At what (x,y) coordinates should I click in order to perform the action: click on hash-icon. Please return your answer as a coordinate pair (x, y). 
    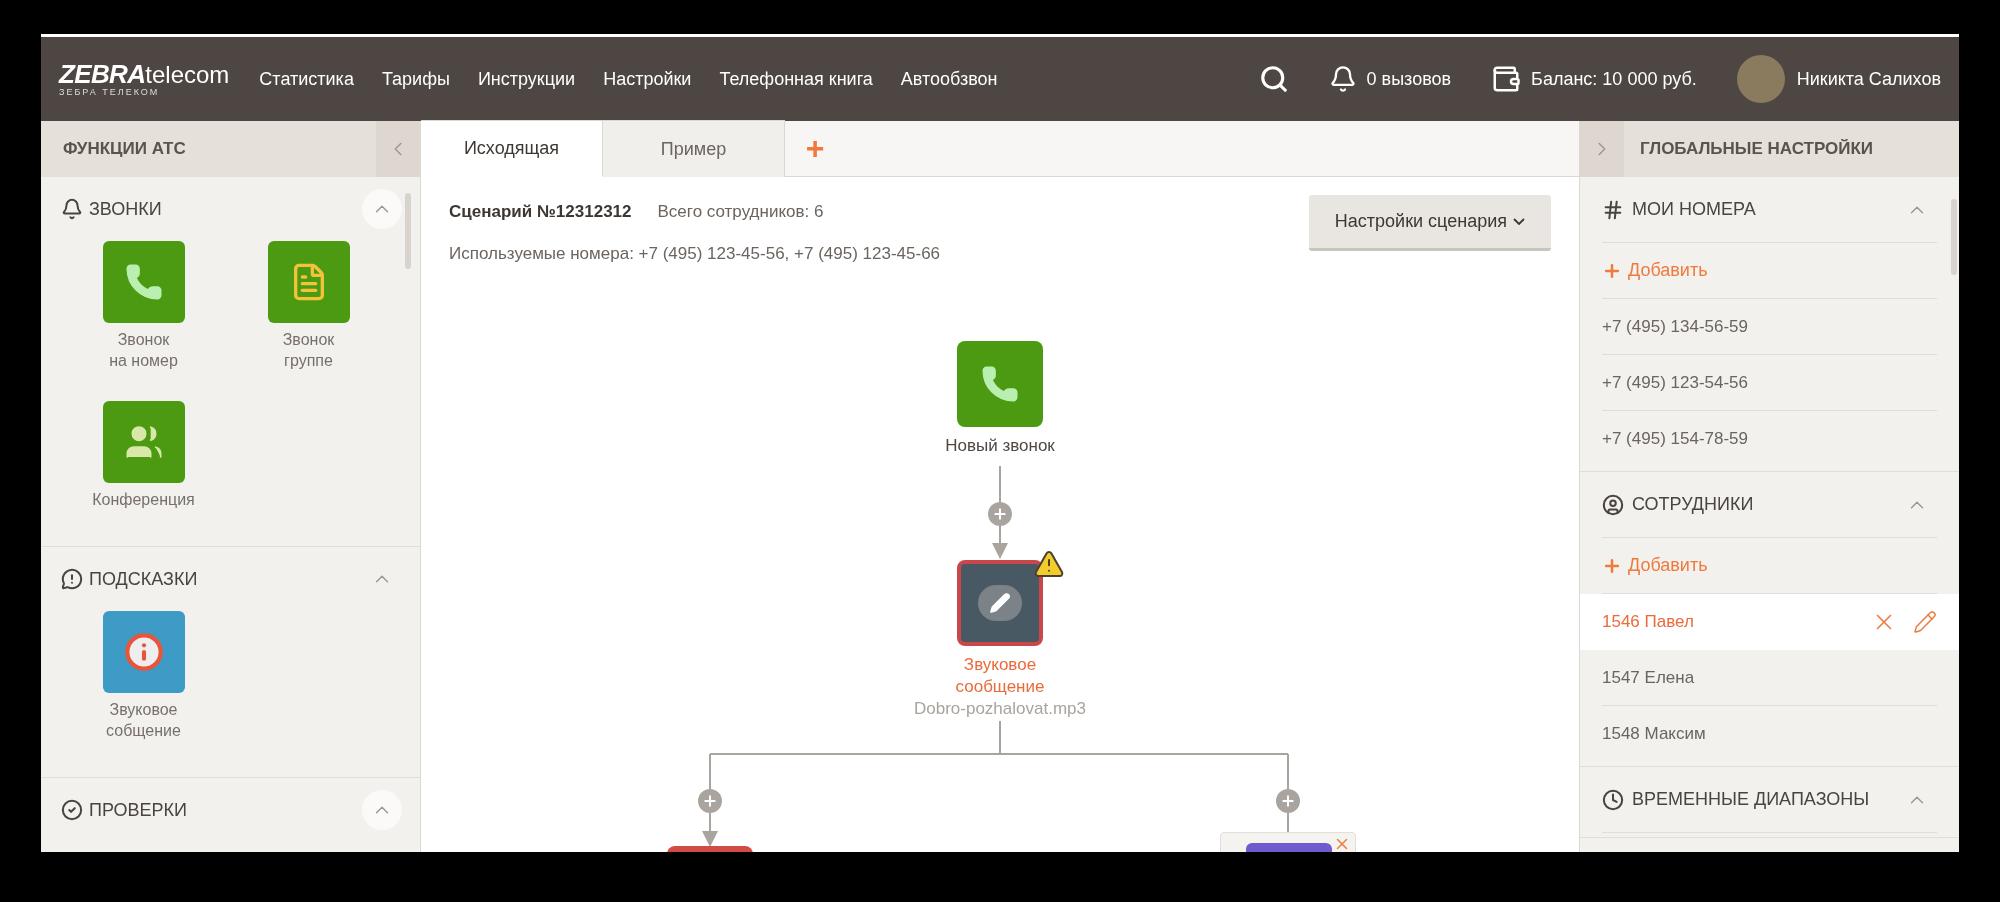
    Looking at the image, I should click on (1613, 209).